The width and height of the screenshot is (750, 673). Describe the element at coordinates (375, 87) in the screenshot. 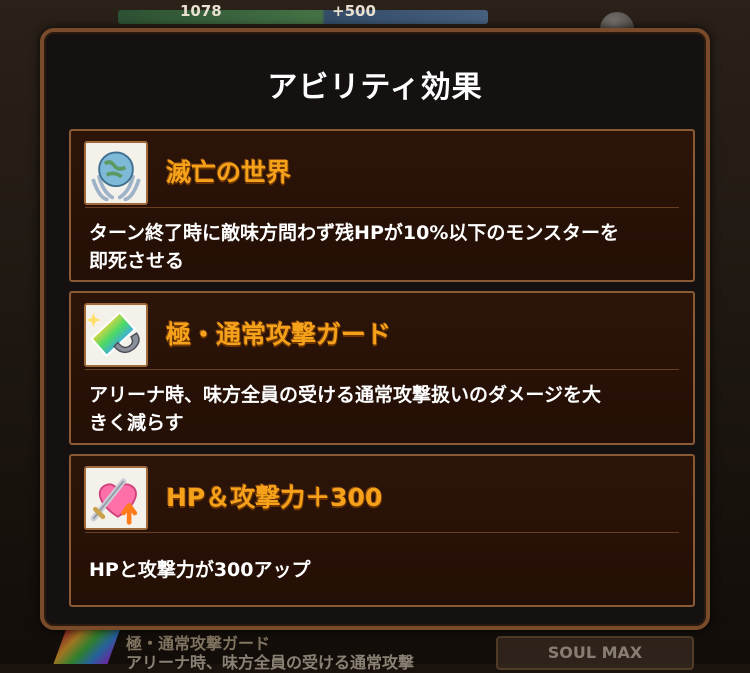

I see `dialog-title: アビリティ効果` at that location.